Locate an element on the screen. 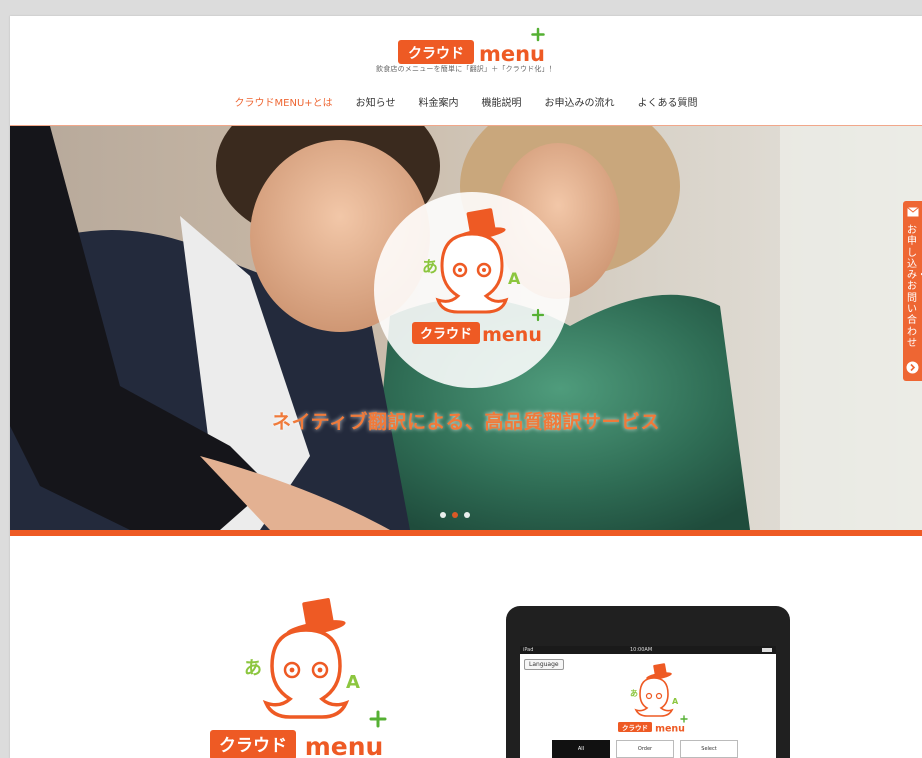  nav-item-pricing: 料金案内 is located at coordinates (438, 104).